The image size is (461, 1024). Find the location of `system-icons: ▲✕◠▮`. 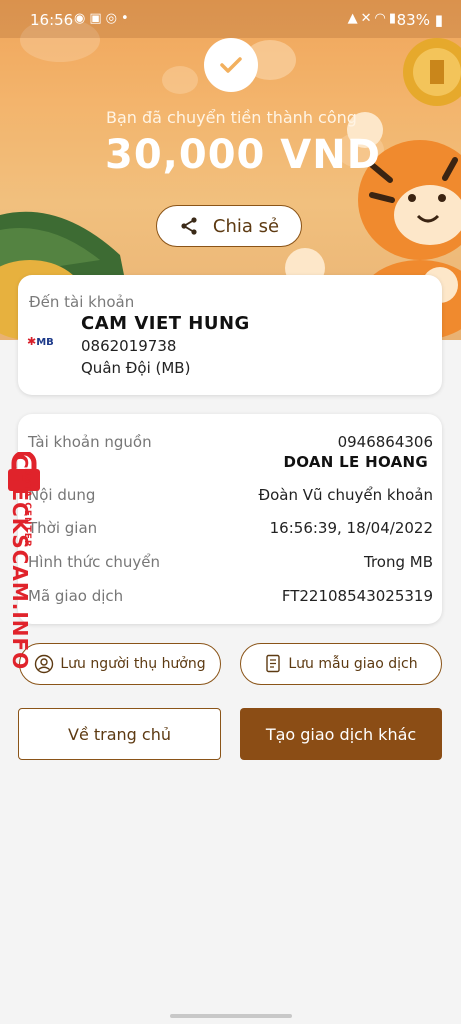

system-icons: ▲✕◠▮ is located at coordinates (373, 18).